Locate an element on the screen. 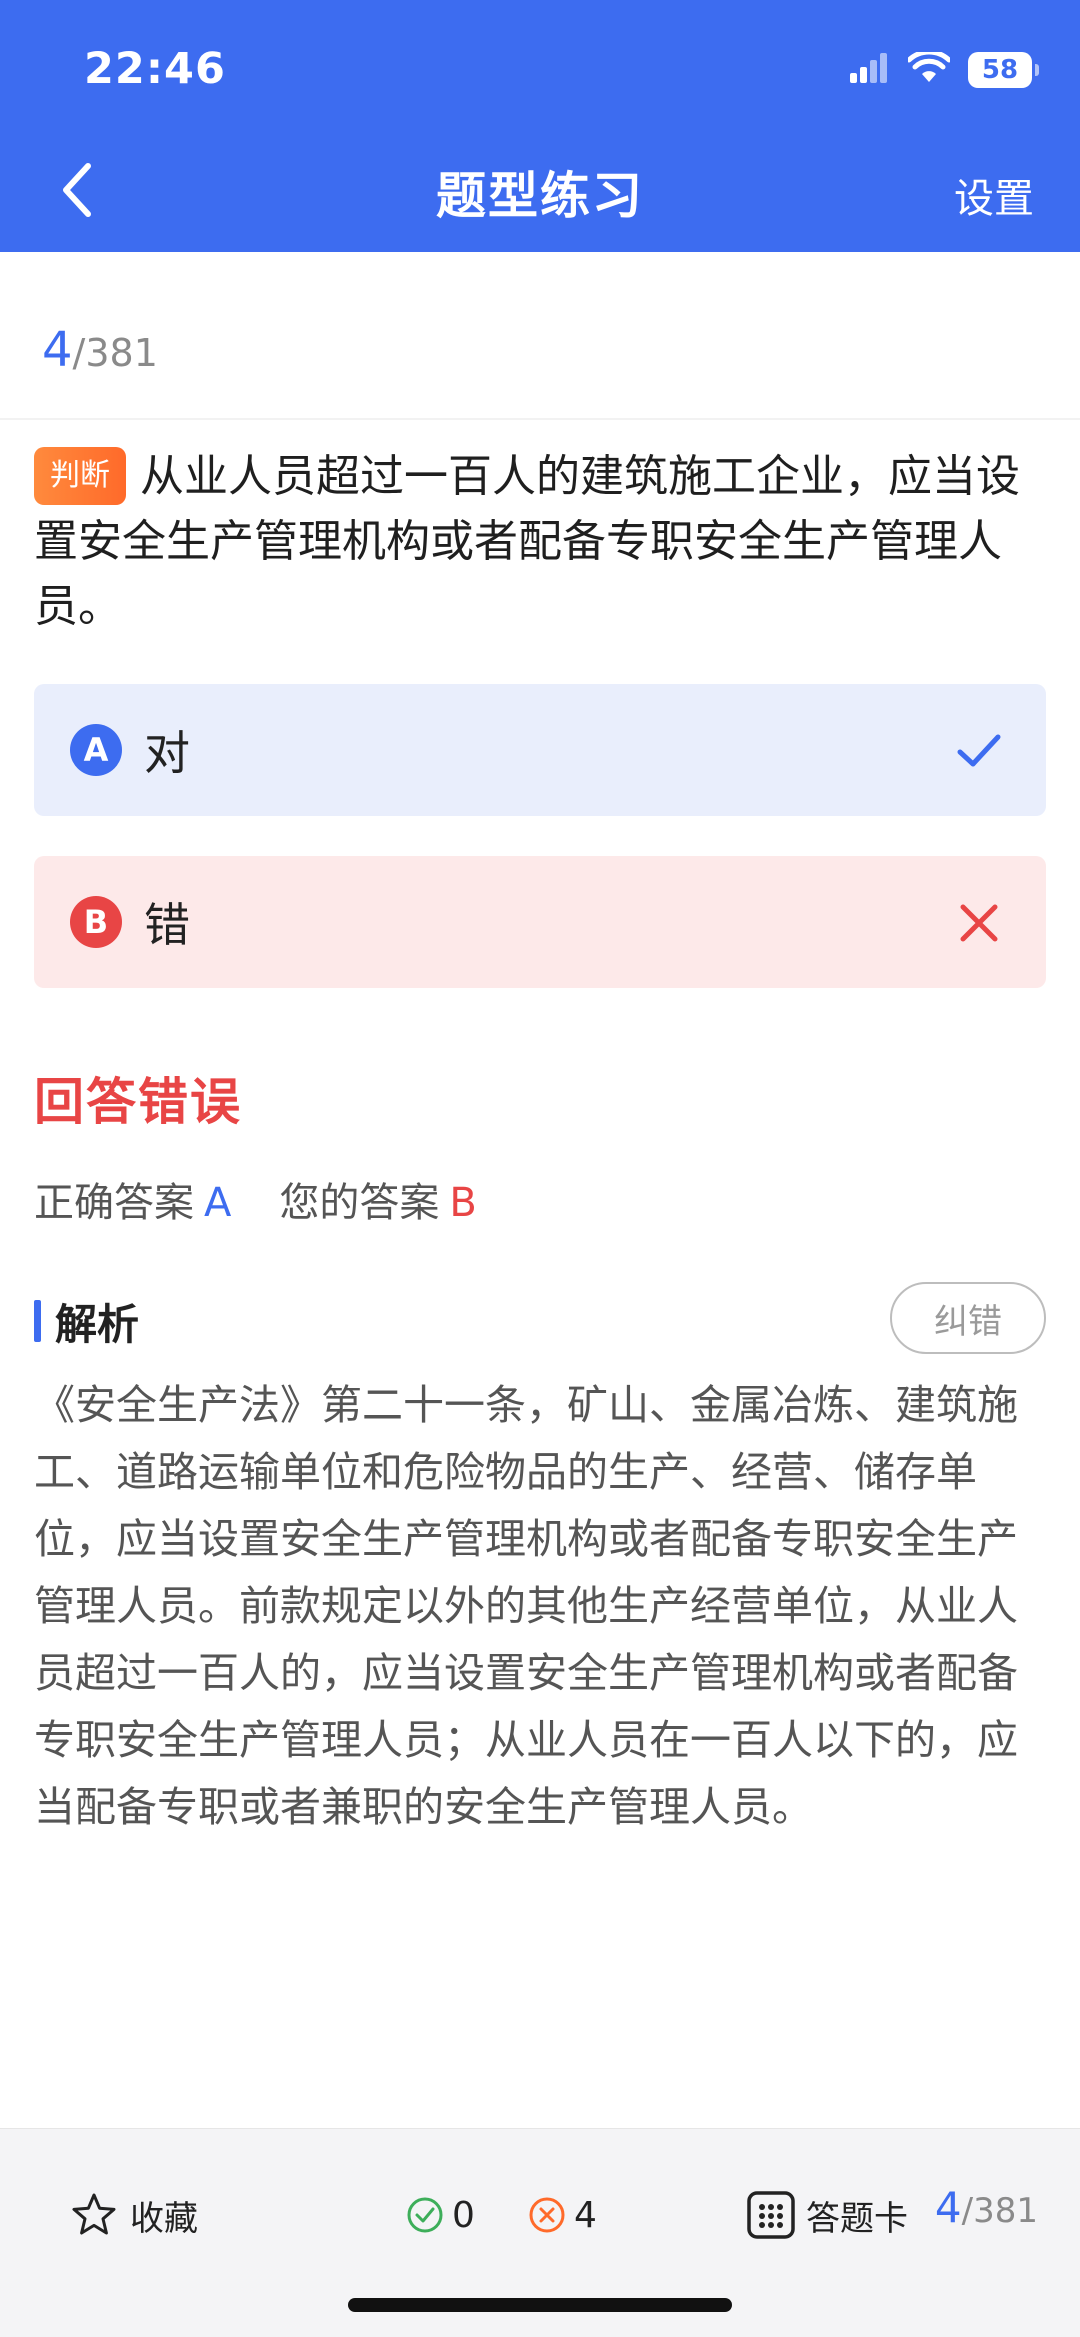 The width and height of the screenshot is (1080, 2337). analysis-header: 解析 is located at coordinates (86, 1322).